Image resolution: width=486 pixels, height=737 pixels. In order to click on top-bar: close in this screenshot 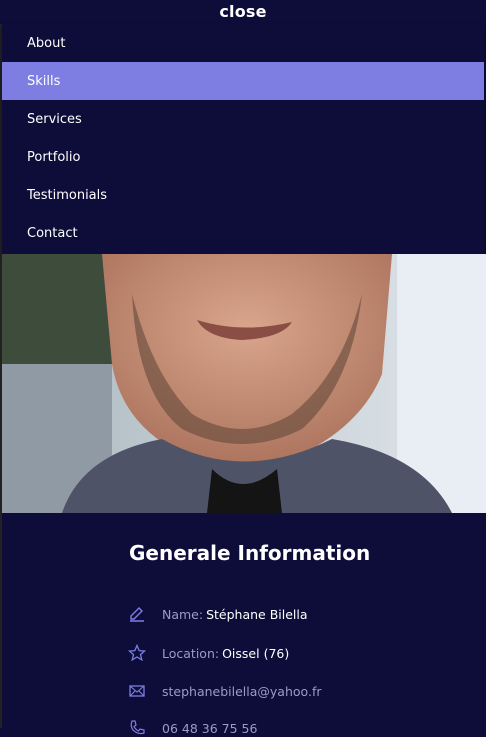, I will do `click(243, 12)`.